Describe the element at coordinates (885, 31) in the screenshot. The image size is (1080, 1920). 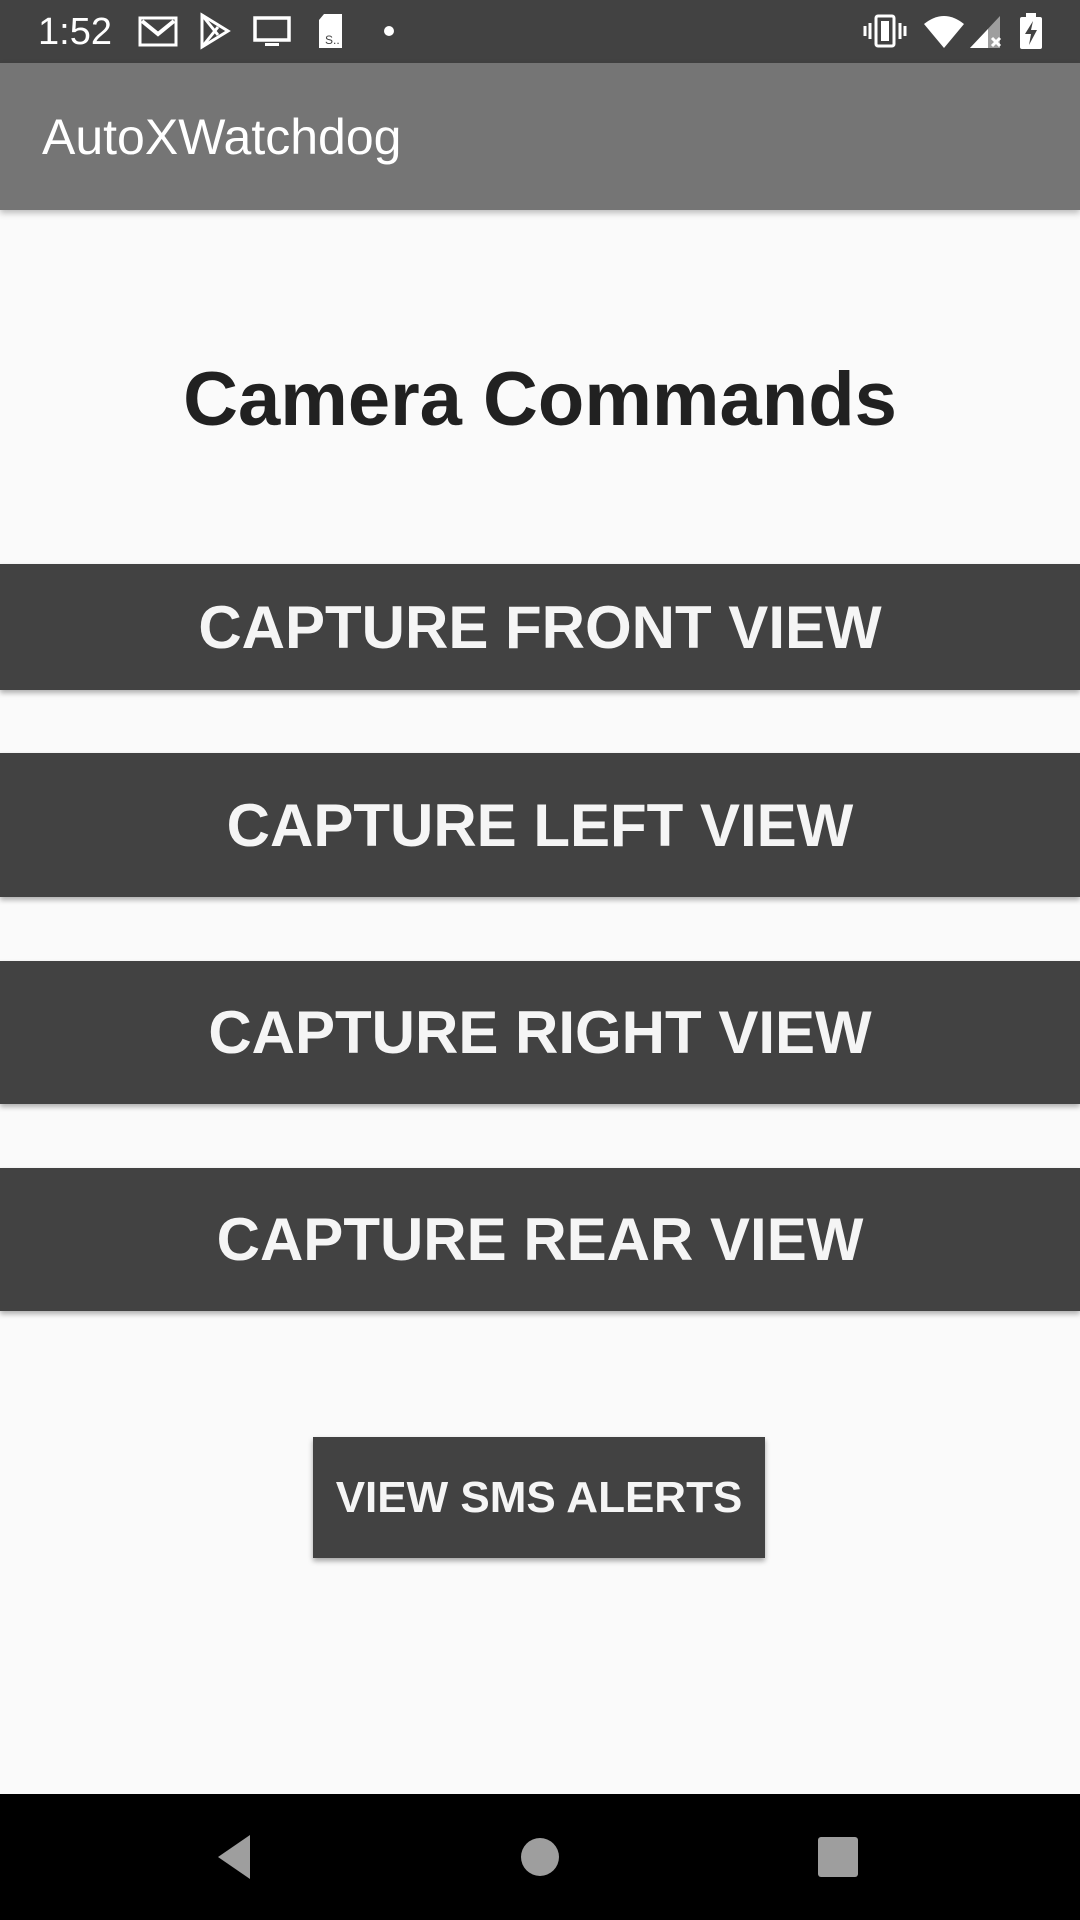
I see `vibrate-icon` at that location.